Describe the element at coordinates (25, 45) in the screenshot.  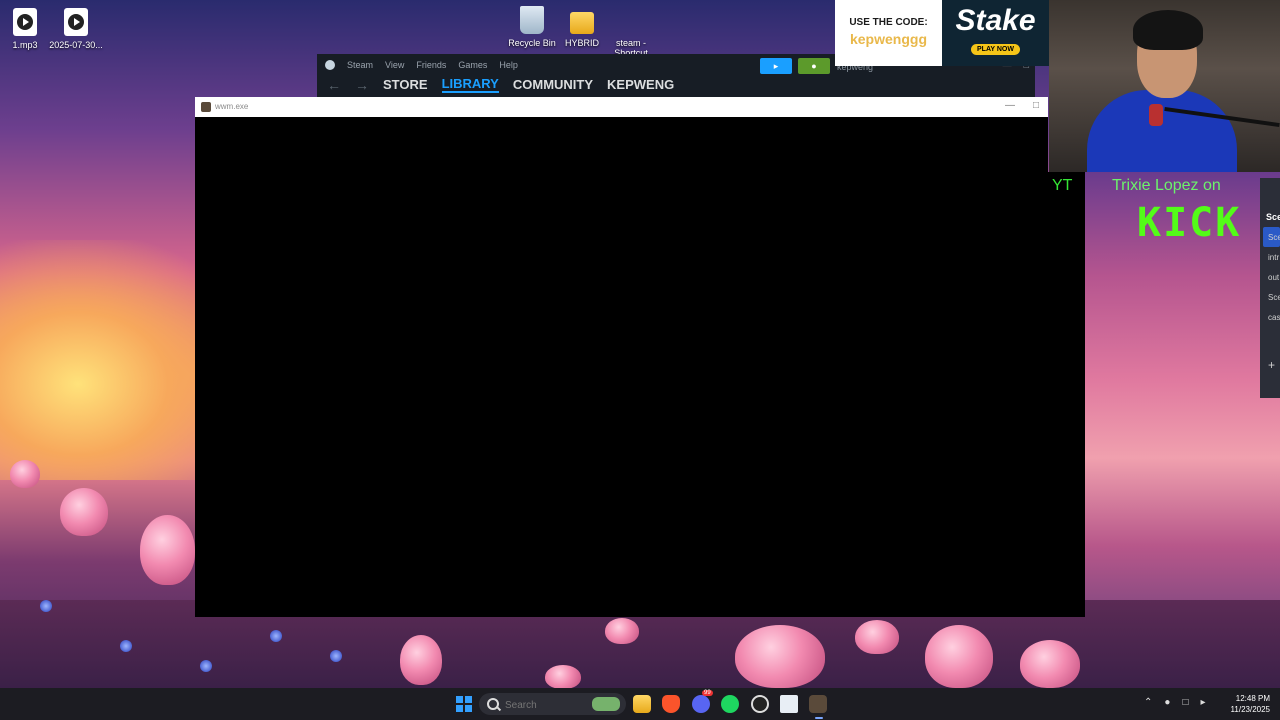
I see `desktop-icon-label: 1.mp3` at that location.